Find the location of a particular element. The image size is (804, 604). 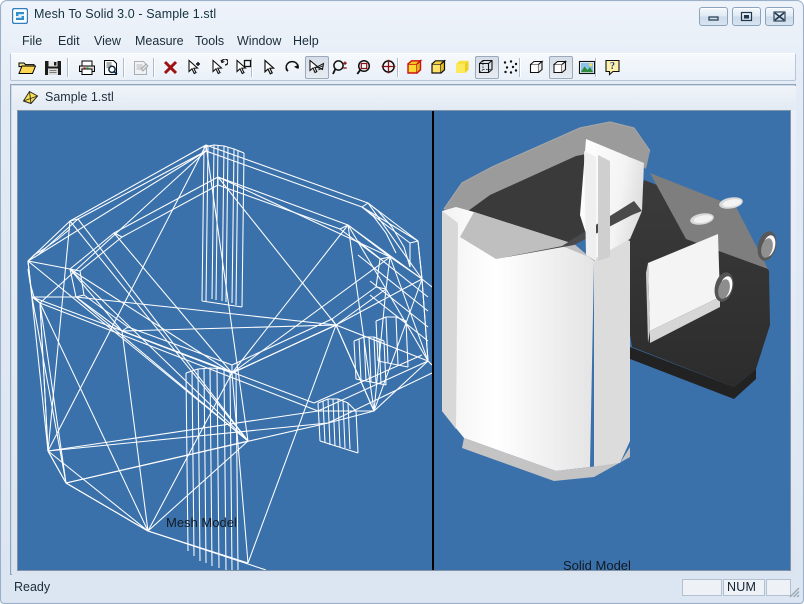

solid-pane-label: Solid Model is located at coordinates (597, 564).